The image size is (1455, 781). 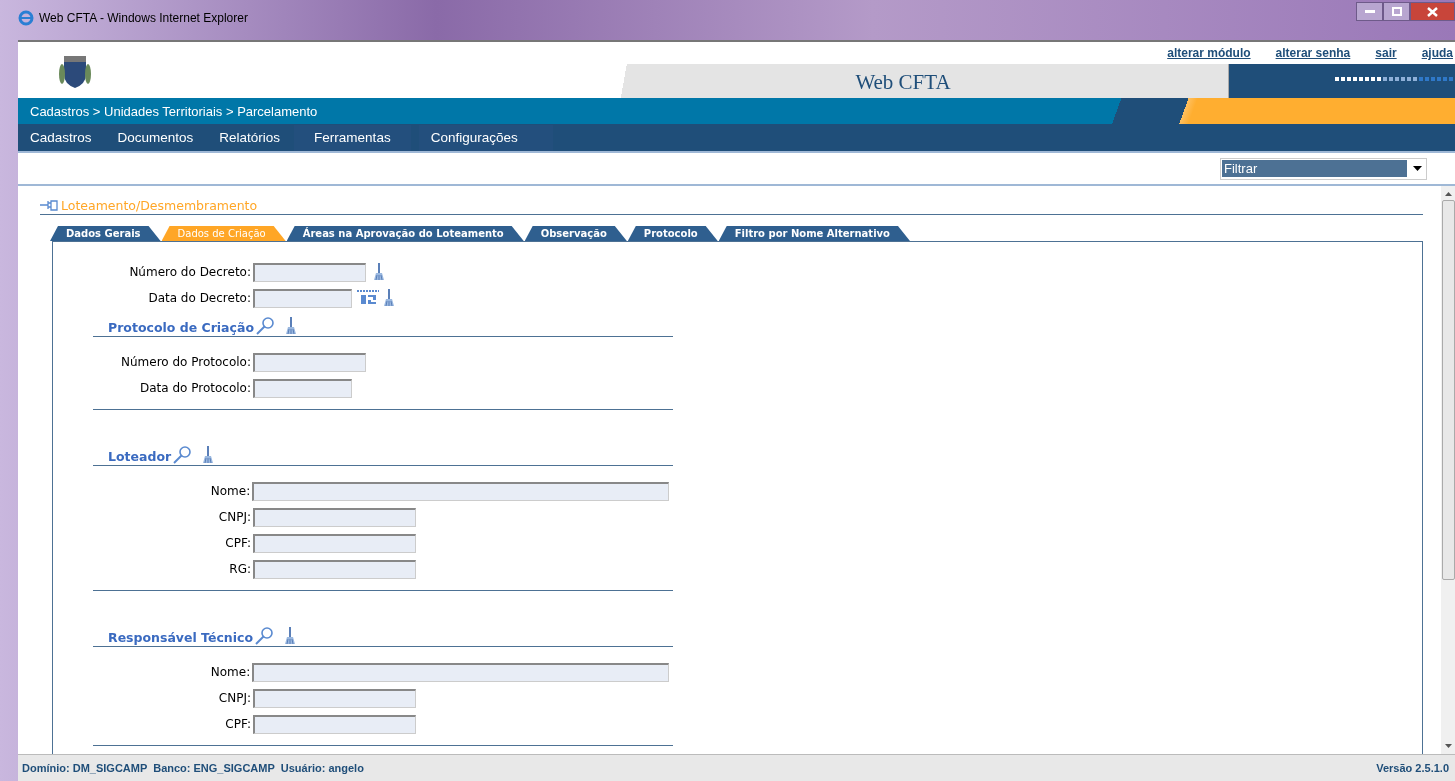 I want to click on window-title: Web CFTA - Windows Internet Explorer, so click(x=143, y=18).